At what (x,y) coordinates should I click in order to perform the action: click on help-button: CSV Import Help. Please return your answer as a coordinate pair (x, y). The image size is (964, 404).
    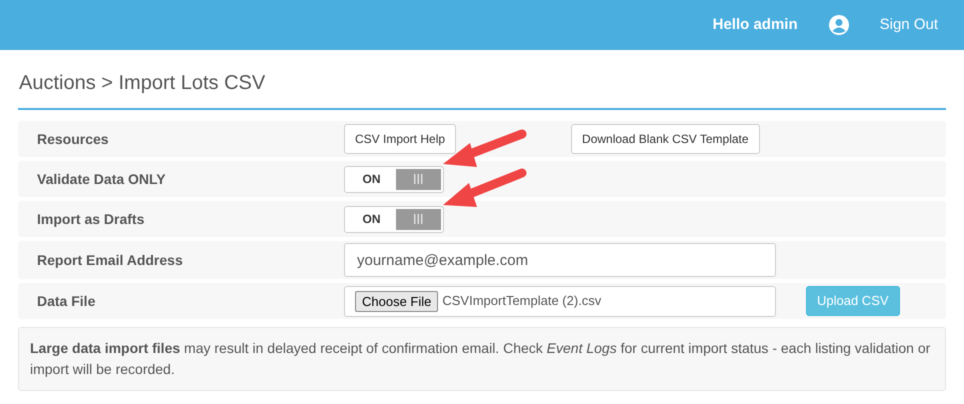
    Looking at the image, I should click on (400, 139).